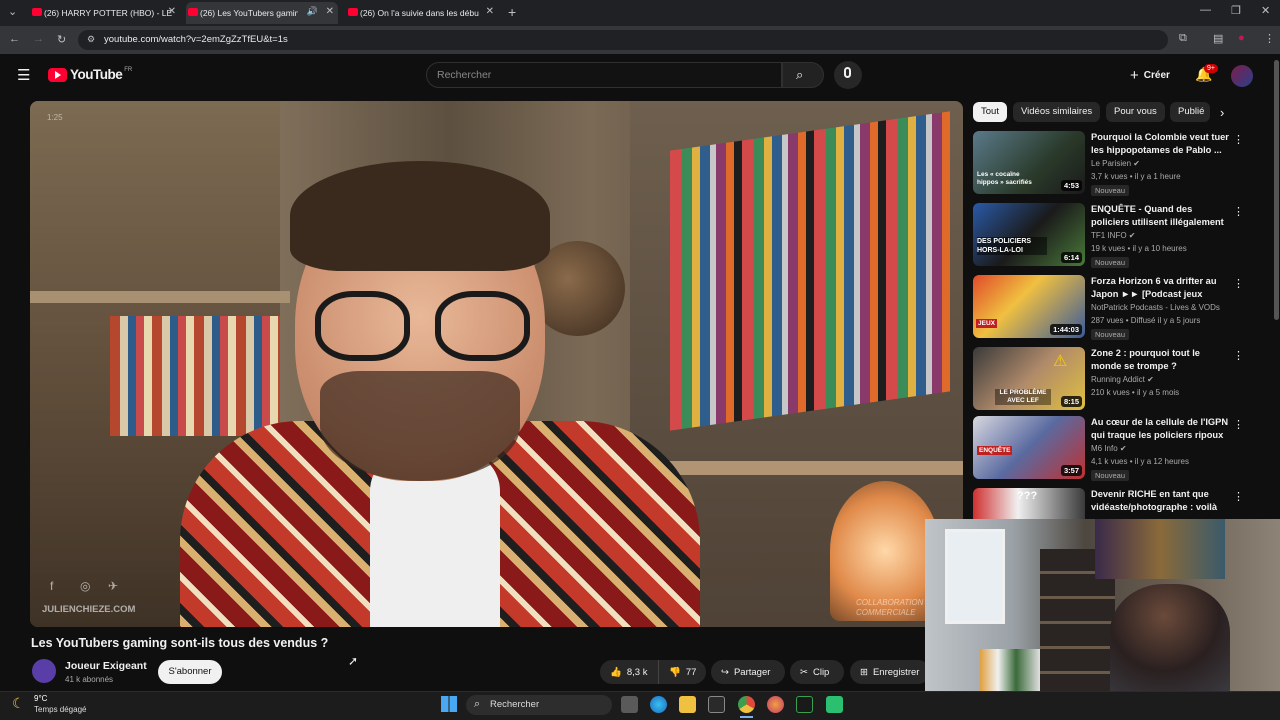 Image resolution: width=1280 pixels, height=720 pixels. I want to click on chip-related: Vidéos similaires, so click(1057, 112).